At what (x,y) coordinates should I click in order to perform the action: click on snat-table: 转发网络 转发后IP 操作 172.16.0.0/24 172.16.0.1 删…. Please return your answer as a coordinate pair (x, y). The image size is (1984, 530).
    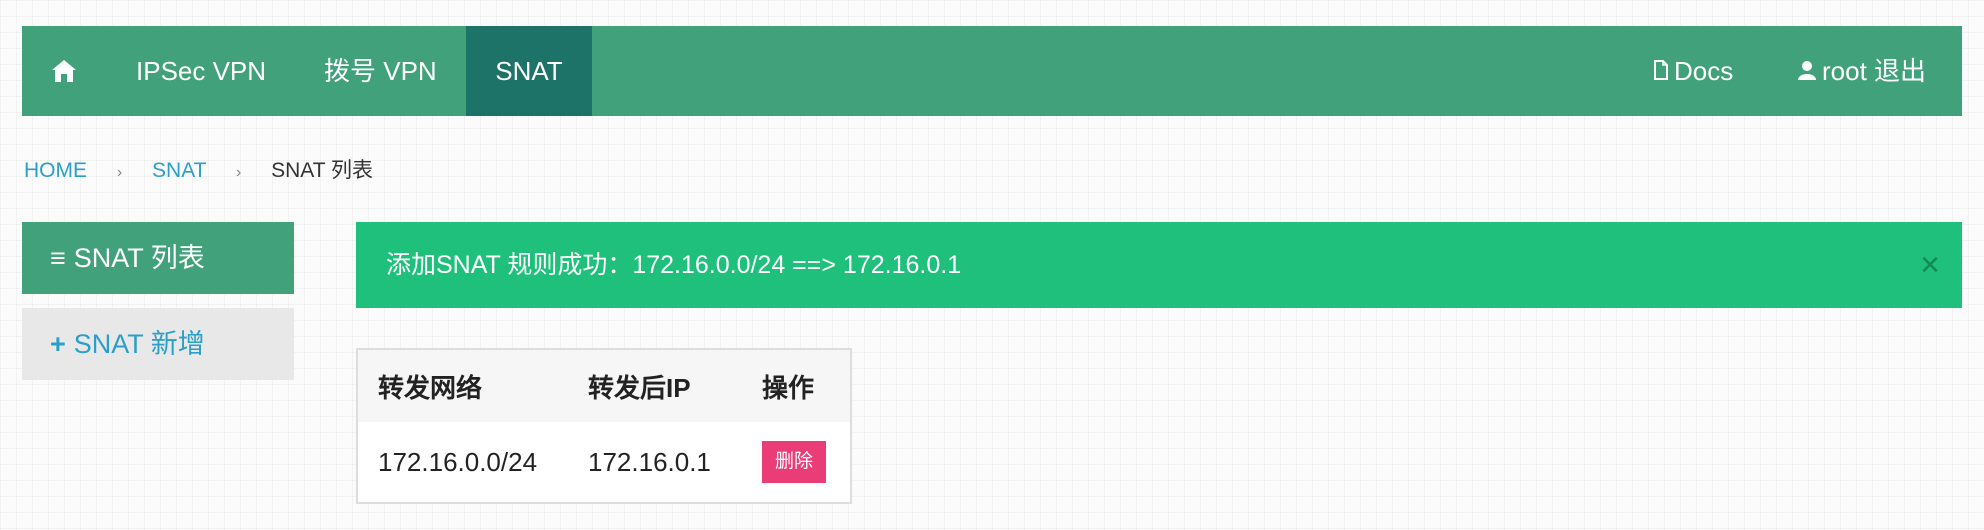
    Looking at the image, I should click on (604, 426).